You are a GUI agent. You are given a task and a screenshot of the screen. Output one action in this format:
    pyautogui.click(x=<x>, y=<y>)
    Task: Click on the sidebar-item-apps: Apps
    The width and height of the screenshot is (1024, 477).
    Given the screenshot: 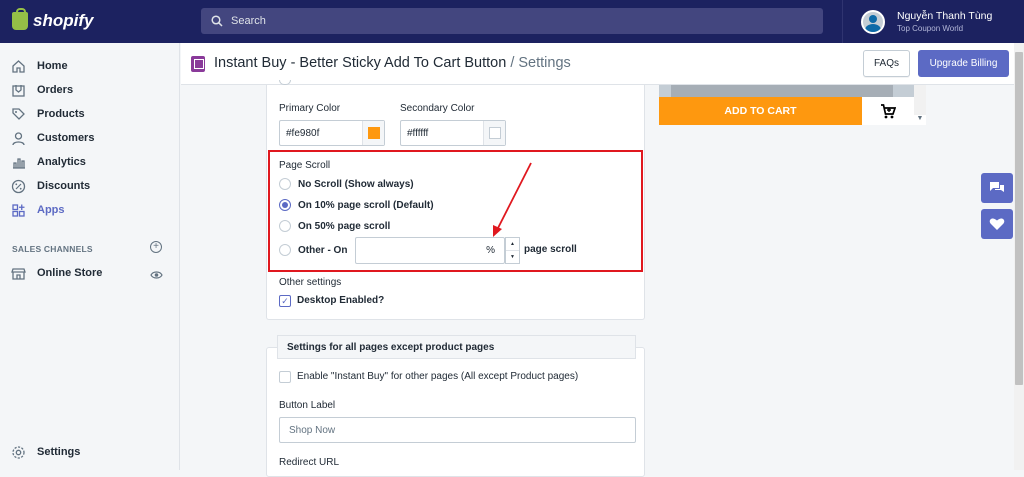 What is the action you would take?
    pyautogui.click(x=37, y=210)
    